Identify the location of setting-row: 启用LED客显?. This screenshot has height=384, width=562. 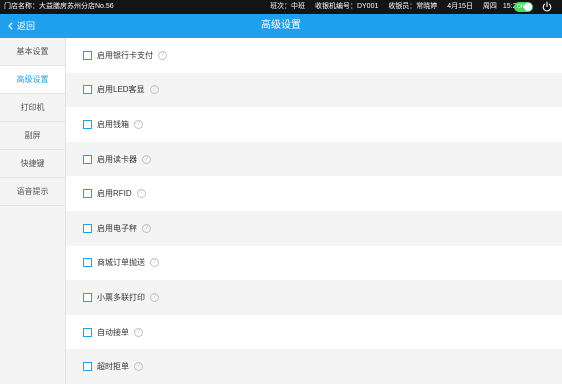
(314, 90).